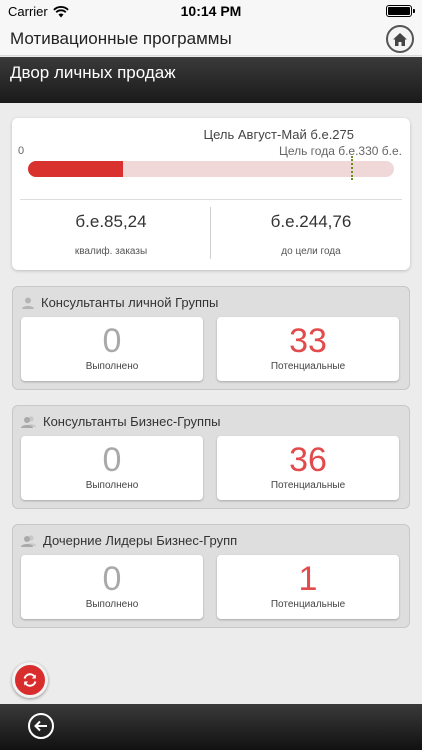 This screenshot has height=750, width=422. I want to click on group-header: Консультанты Бизнес-Группы, so click(120, 421).